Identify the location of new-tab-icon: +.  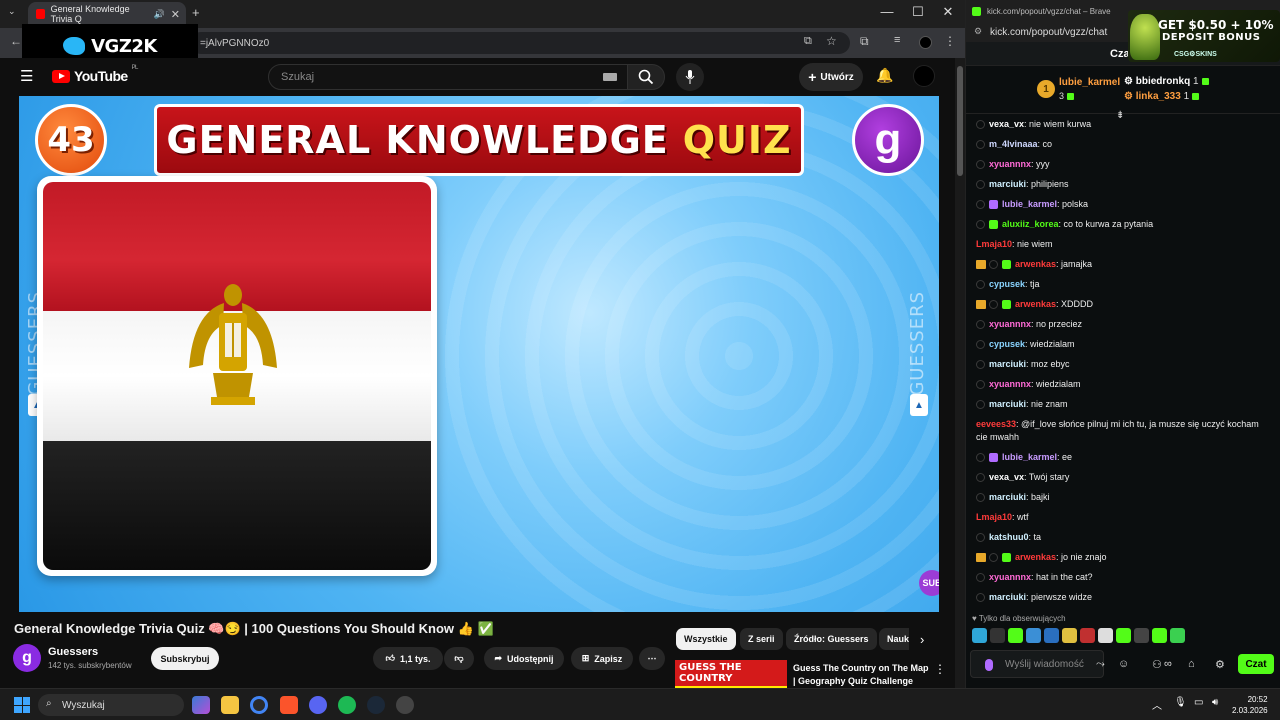
(196, 12).